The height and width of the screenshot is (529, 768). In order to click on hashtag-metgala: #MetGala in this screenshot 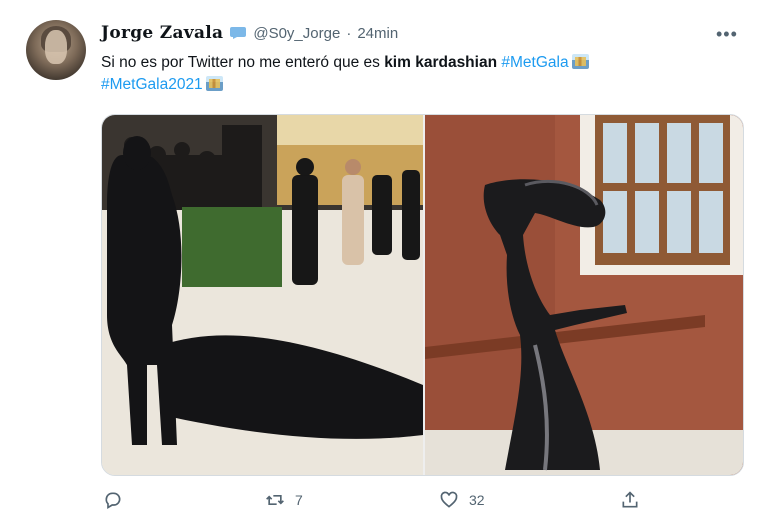, I will do `click(534, 62)`.